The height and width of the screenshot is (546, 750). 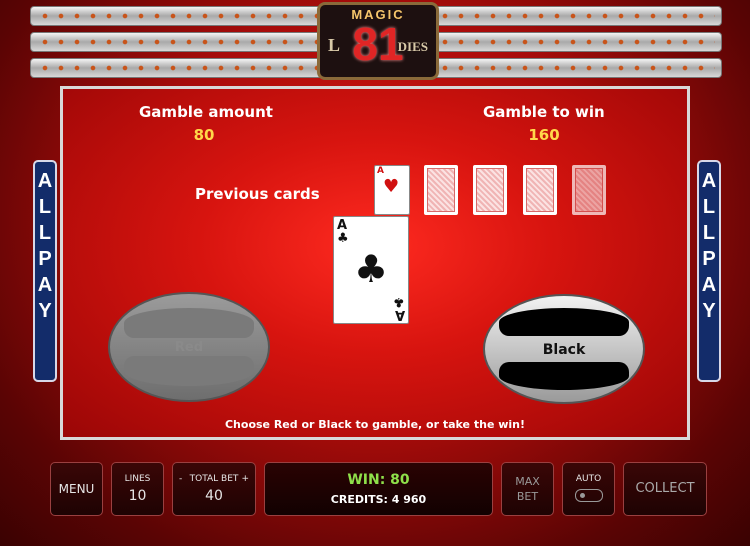 What do you see at coordinates (544, 112) in the screenshot?
I see `gamble-to-win-label: Gamble to win` at bounding box center [544, 112].